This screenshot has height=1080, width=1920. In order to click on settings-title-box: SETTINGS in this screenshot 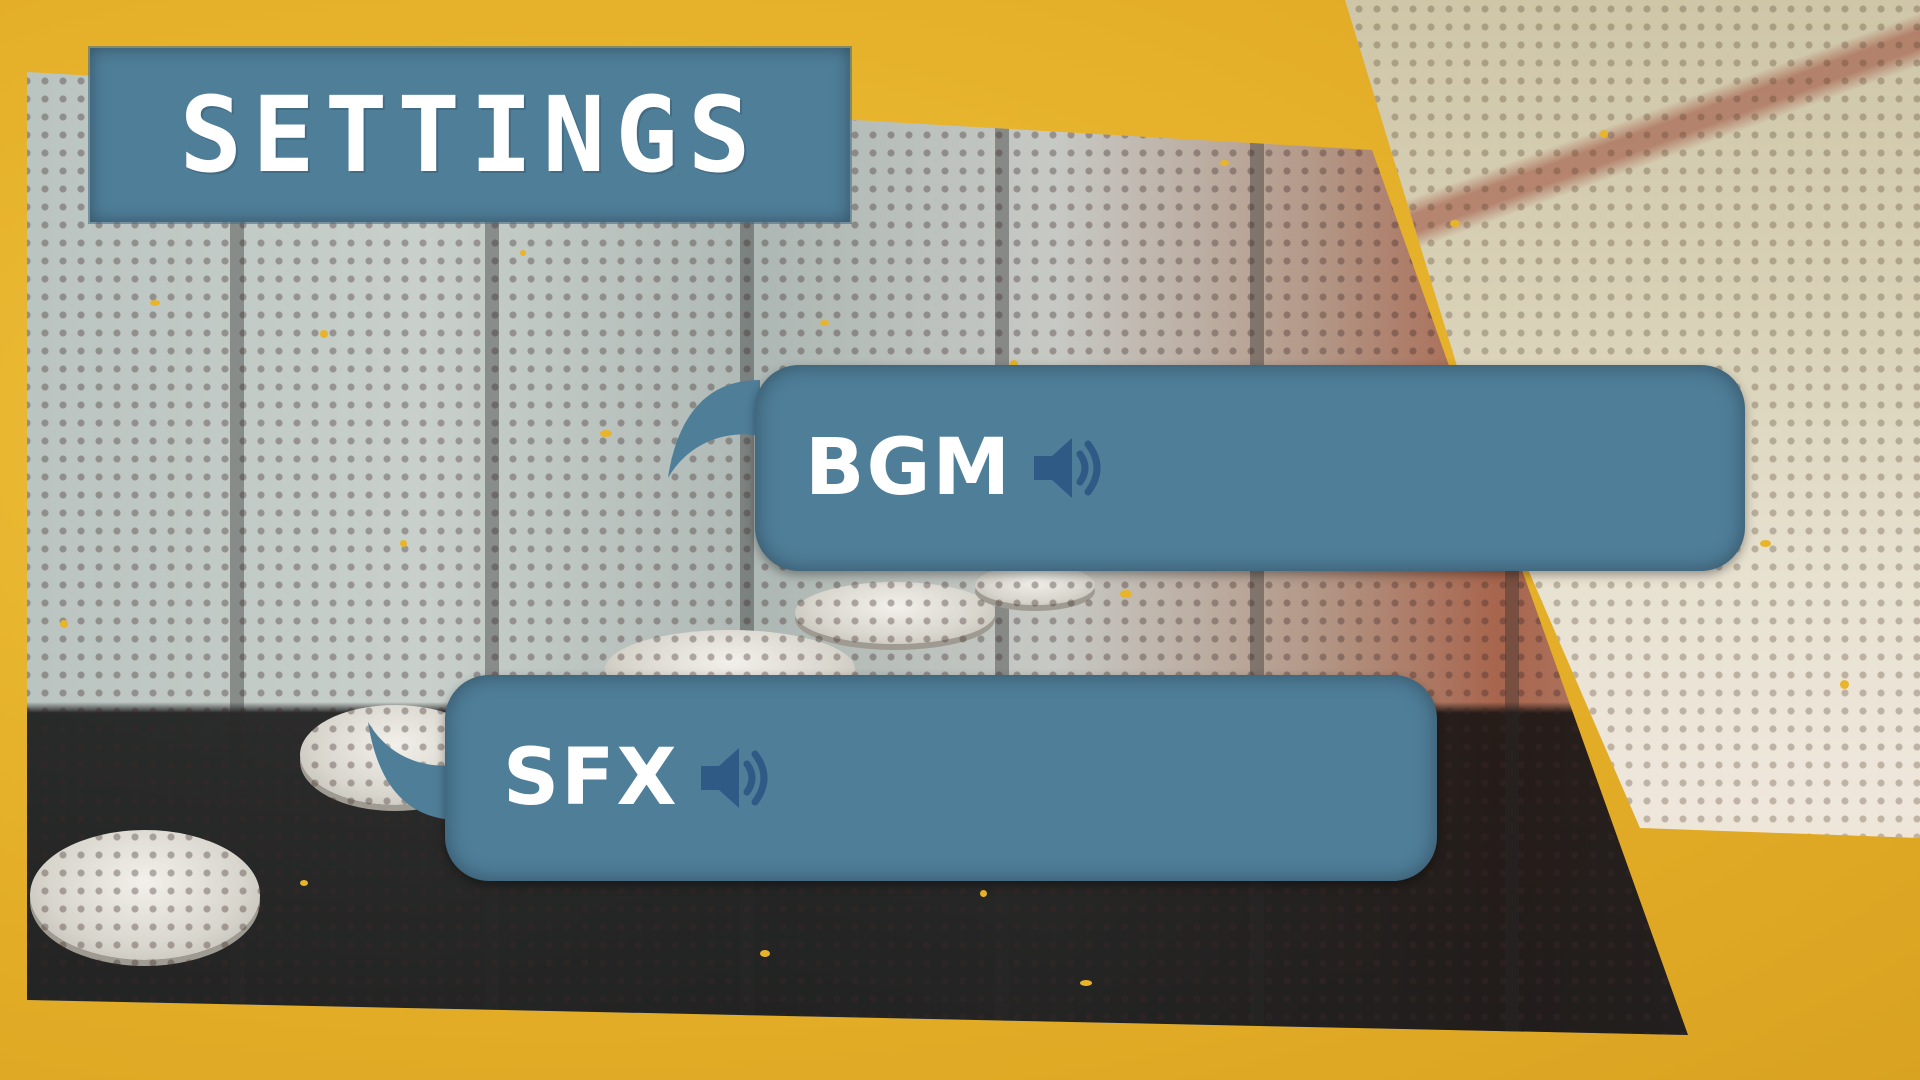, I will do `click(470, 135)`.